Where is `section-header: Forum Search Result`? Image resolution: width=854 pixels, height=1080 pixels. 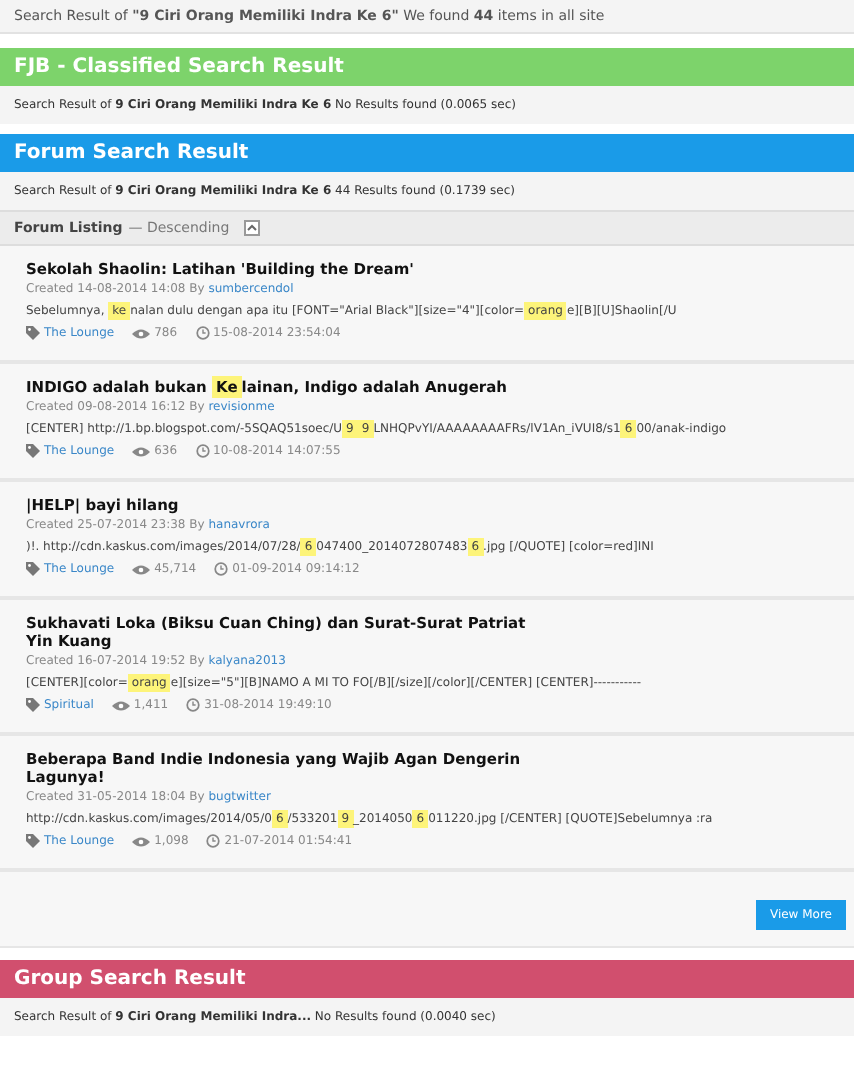 section-header: Forum Search Result is located at coordinates (427, 153).